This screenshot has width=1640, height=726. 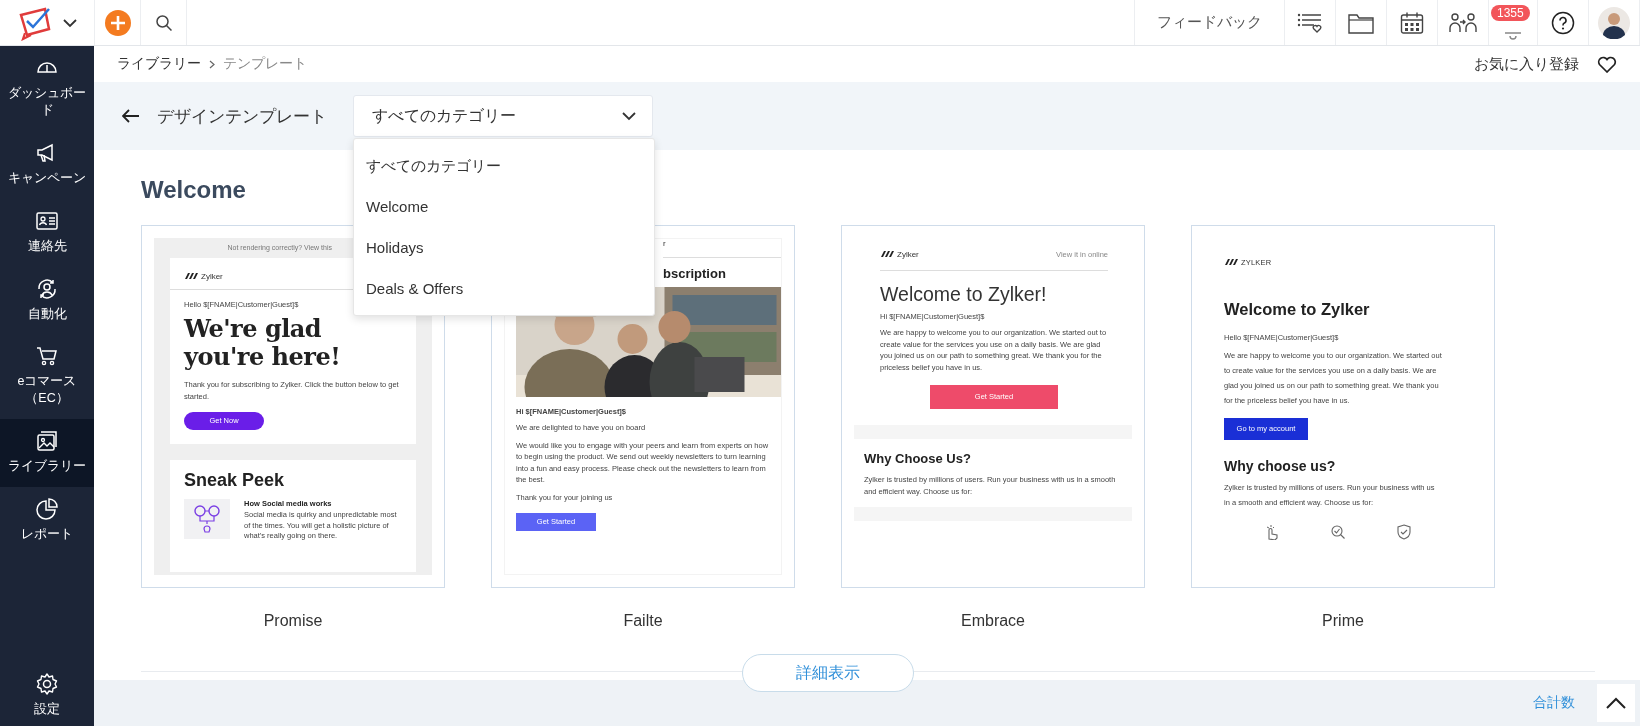 I want to click on preview-heading: Welcome to Zylker!, so click(x=964, y=294).